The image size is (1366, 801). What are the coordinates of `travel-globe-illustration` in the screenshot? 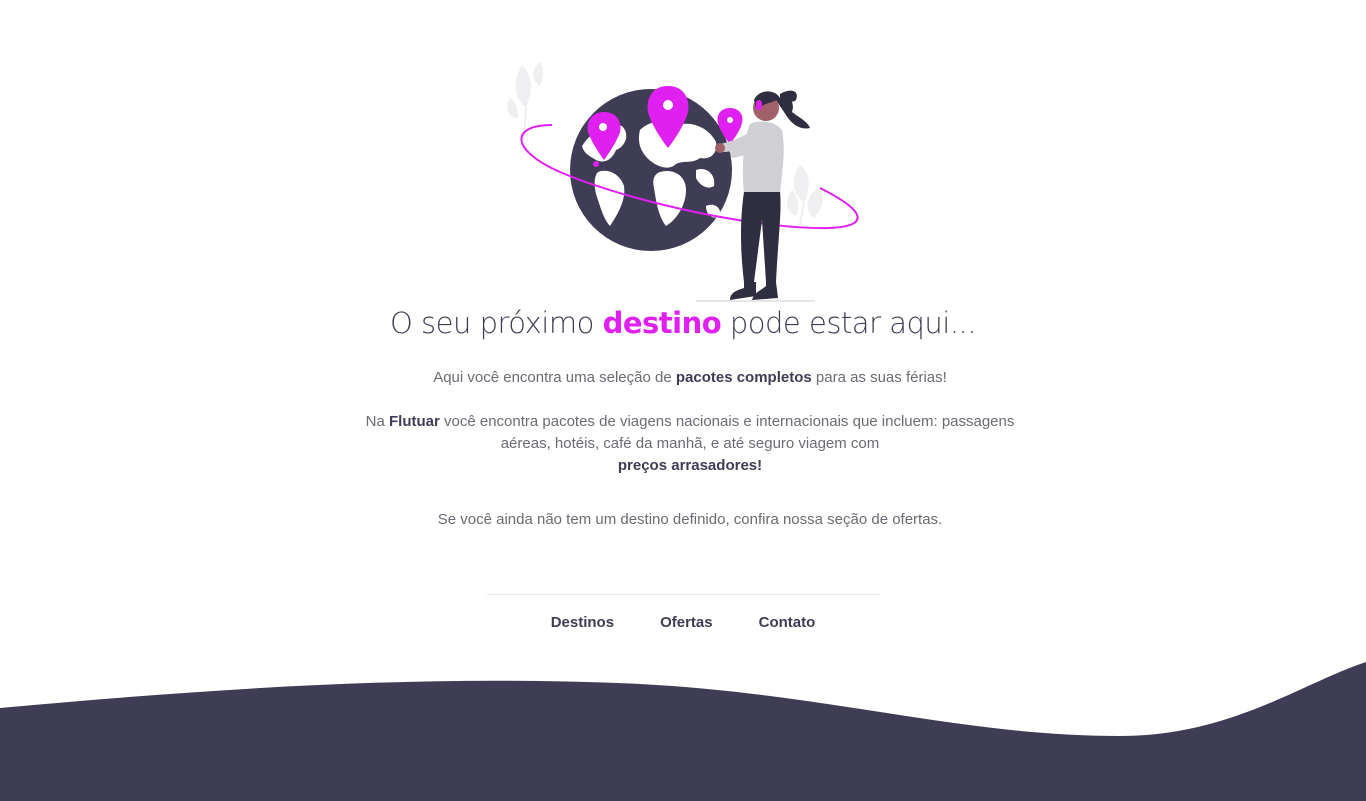 It's located at (683, 182).